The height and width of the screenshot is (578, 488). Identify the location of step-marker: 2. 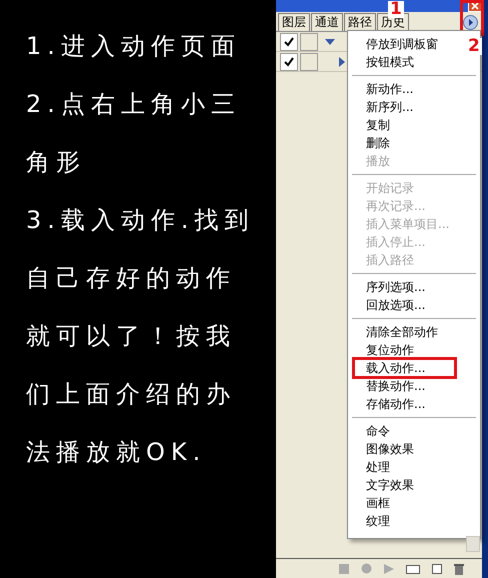
(474, 46).